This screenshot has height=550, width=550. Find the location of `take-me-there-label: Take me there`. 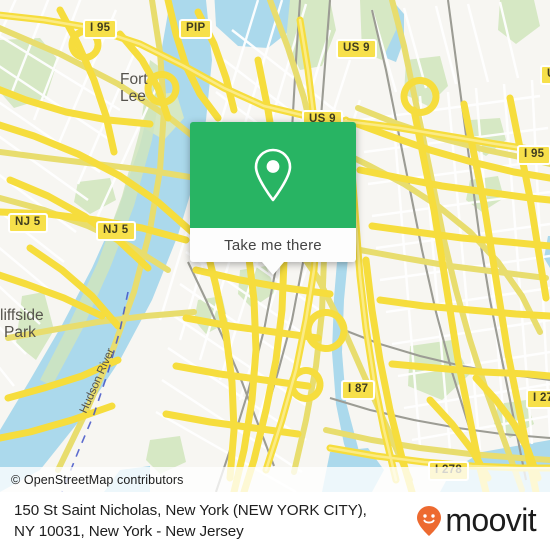

take-me-there-label: Take me there is located at coordinates (273, 245).